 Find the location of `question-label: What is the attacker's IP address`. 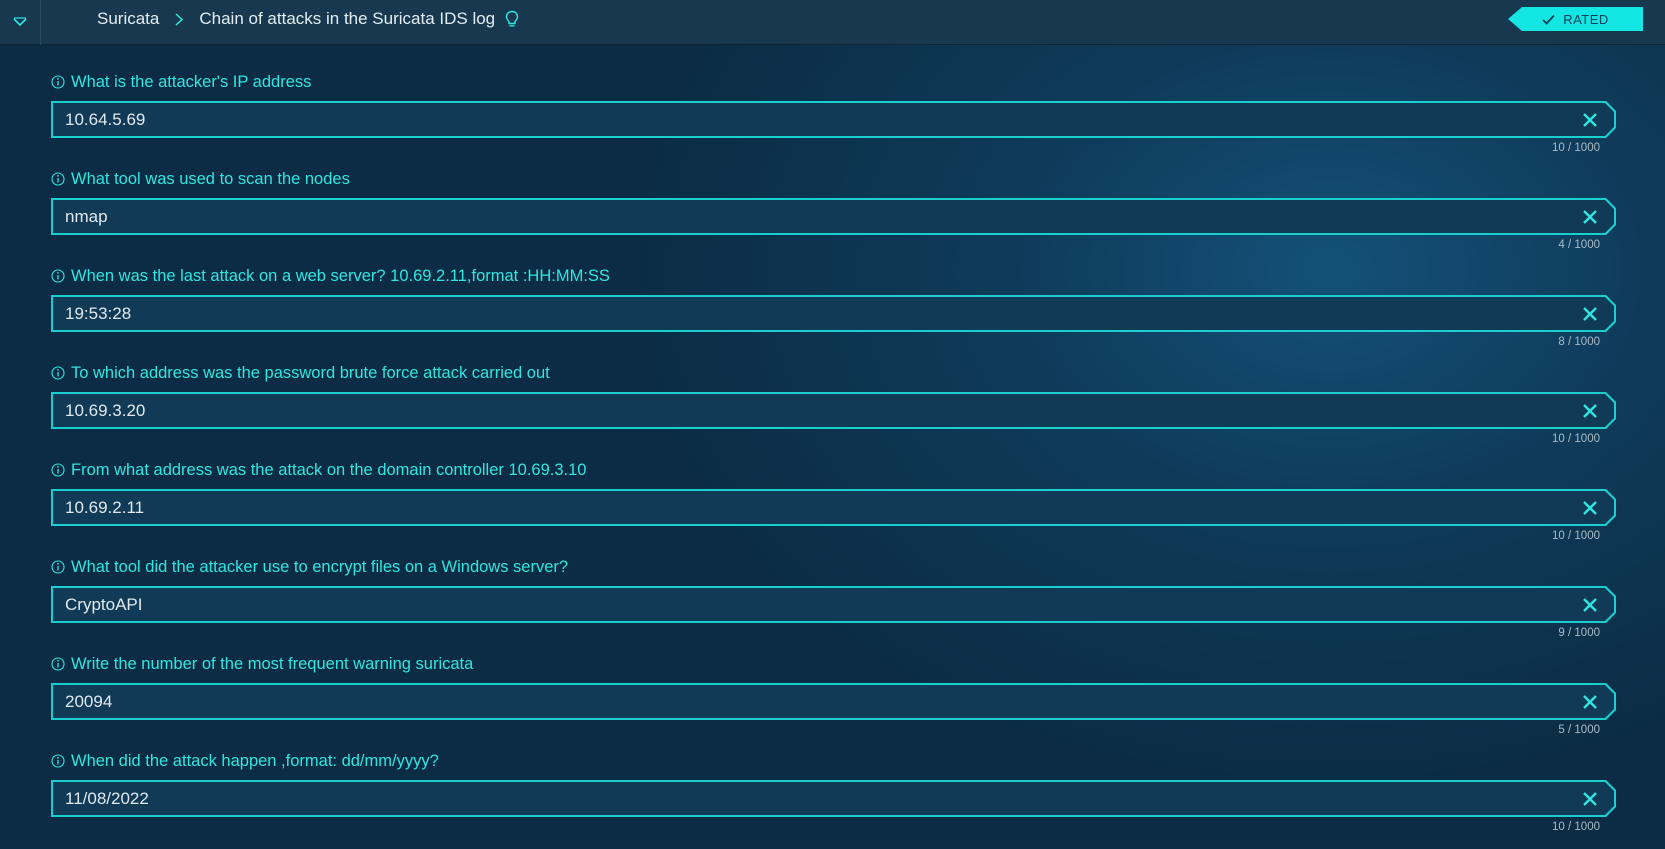

question-label: What is the attacker's IP address is located at coordinates (191, 81).